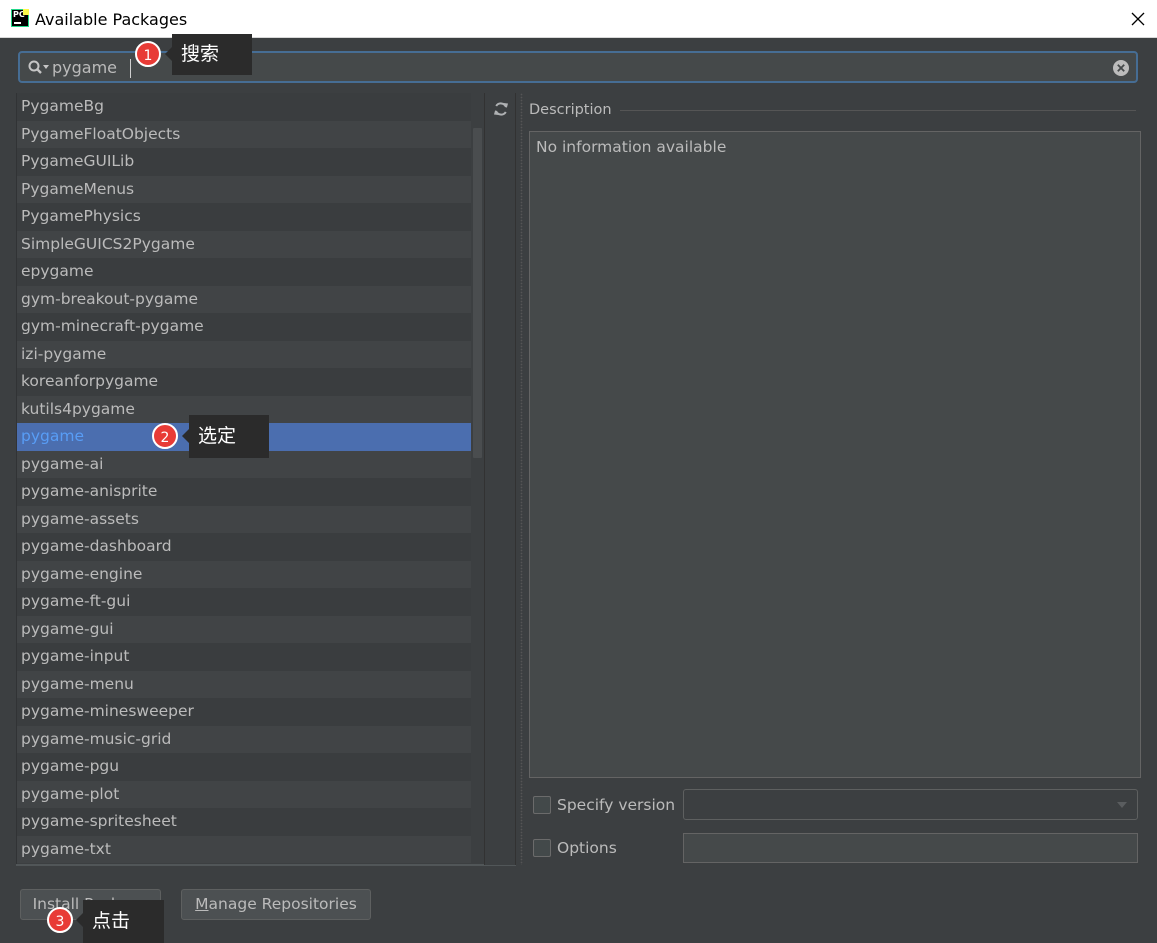 This screenshot has width=1157, height=943. What do you see at coordinates (250, 684) in the screenshot?
I see `package-row: pygame-menu` at bounding box center [250, 684].